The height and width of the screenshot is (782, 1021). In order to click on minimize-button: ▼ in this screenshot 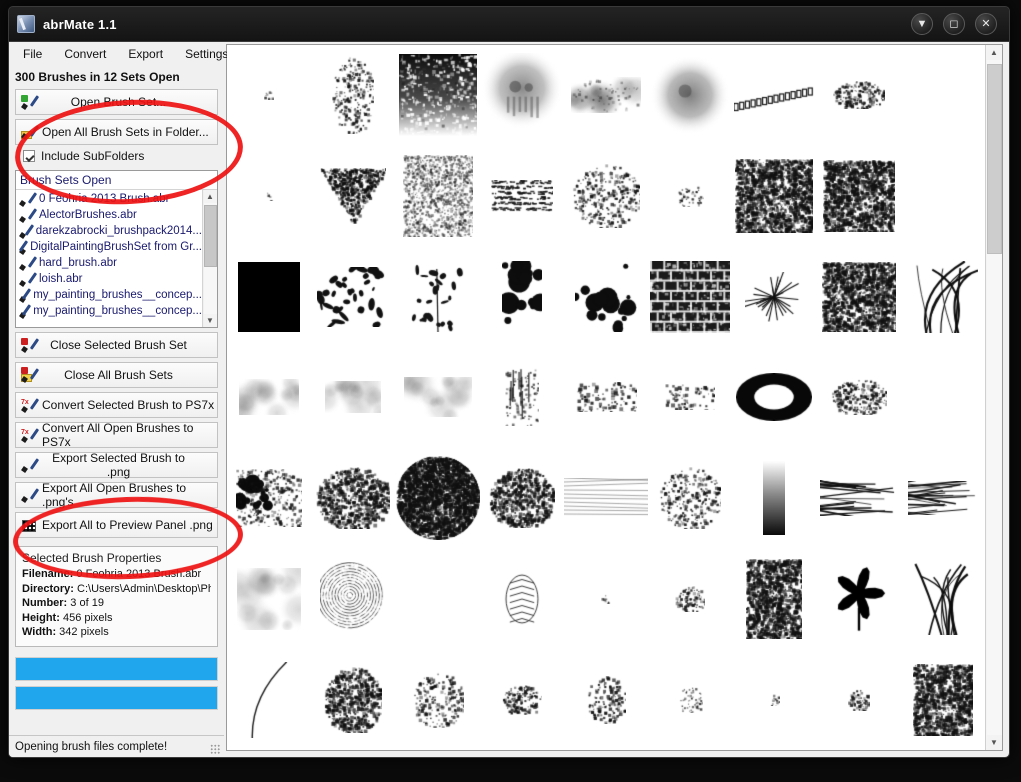, I will do `click(922, 24)`.